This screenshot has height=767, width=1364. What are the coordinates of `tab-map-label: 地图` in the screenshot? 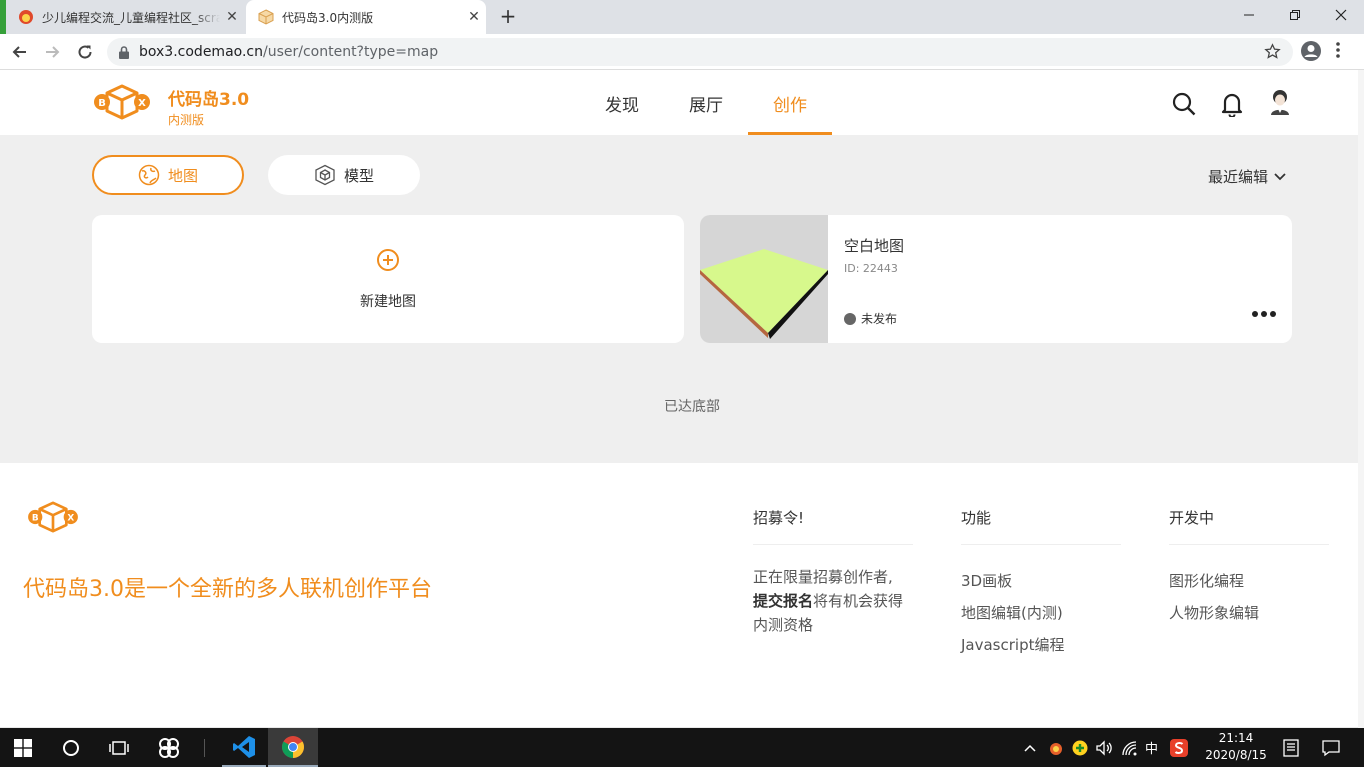 It's located at (182, 175).